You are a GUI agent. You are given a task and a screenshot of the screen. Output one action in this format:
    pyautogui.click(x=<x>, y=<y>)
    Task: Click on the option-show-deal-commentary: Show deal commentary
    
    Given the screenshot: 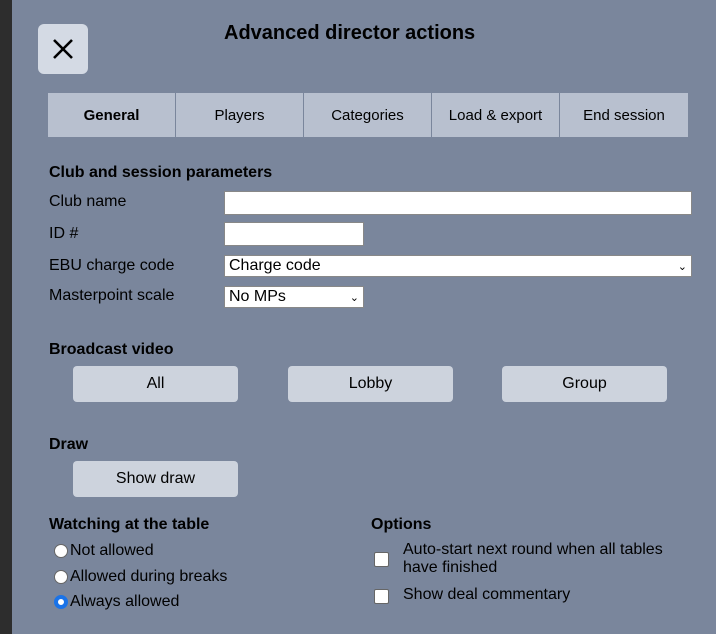 What is the action you would take?
    pyautogui.click(x=472, y=595)
    